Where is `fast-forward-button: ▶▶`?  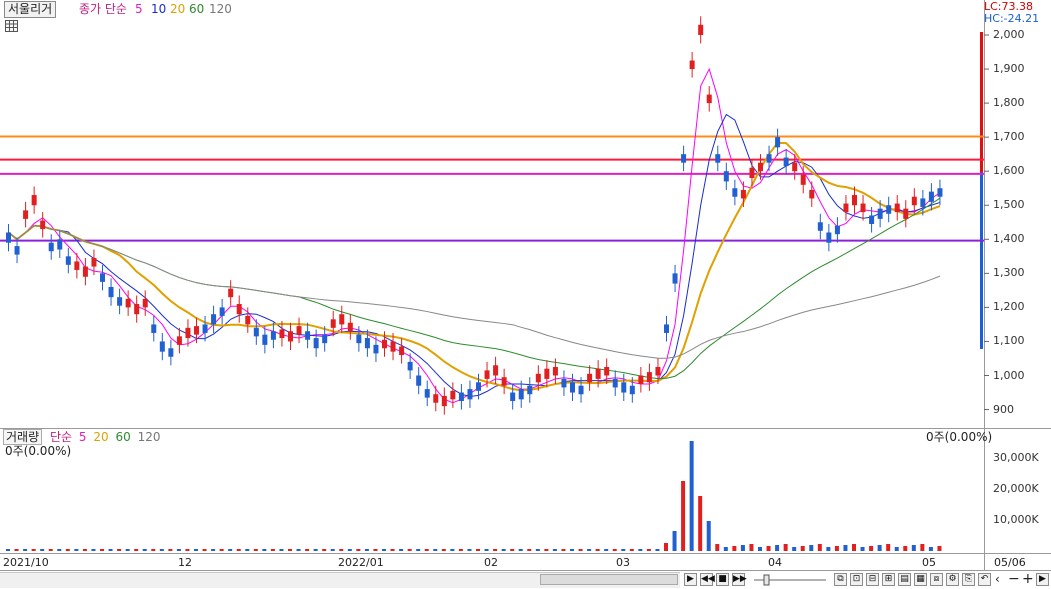
fast-forward-button: ▶▶ is located at coordinates (739, 579).